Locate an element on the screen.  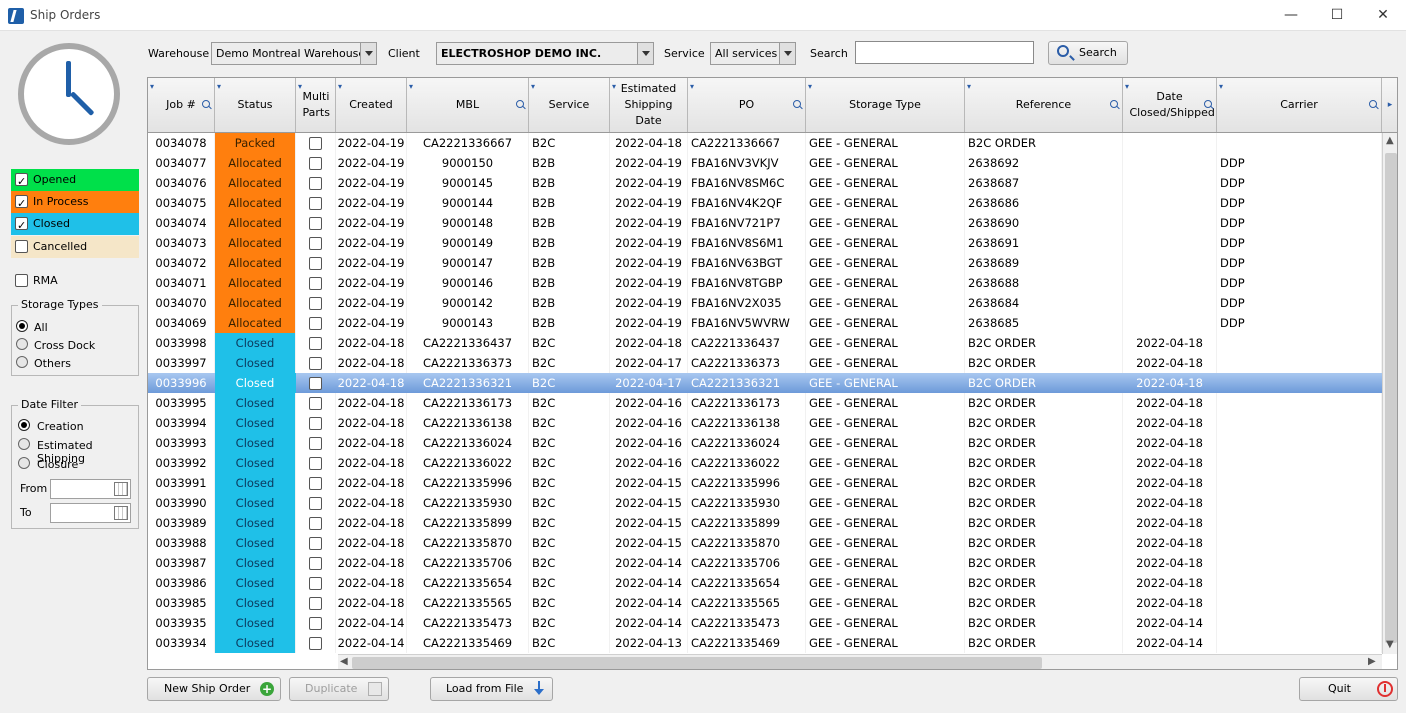
date-closure-radio is located at coordinates (24, 463).